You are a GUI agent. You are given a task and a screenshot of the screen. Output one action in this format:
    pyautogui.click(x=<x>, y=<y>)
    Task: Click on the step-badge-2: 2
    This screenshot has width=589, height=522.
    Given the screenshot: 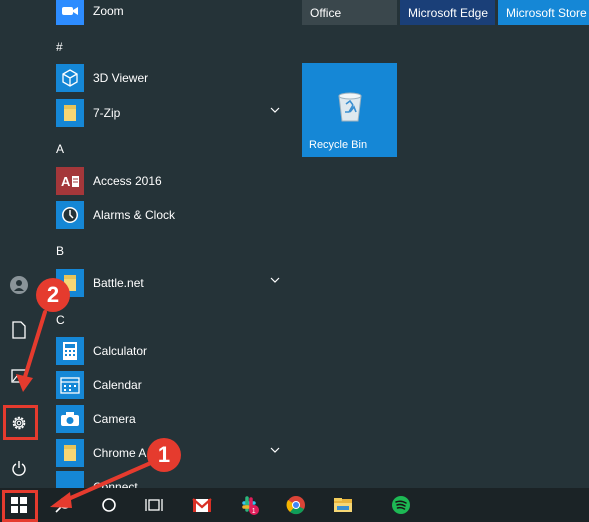 What is the action you would take?
    pyautogui.click(x=53, y=295)
    